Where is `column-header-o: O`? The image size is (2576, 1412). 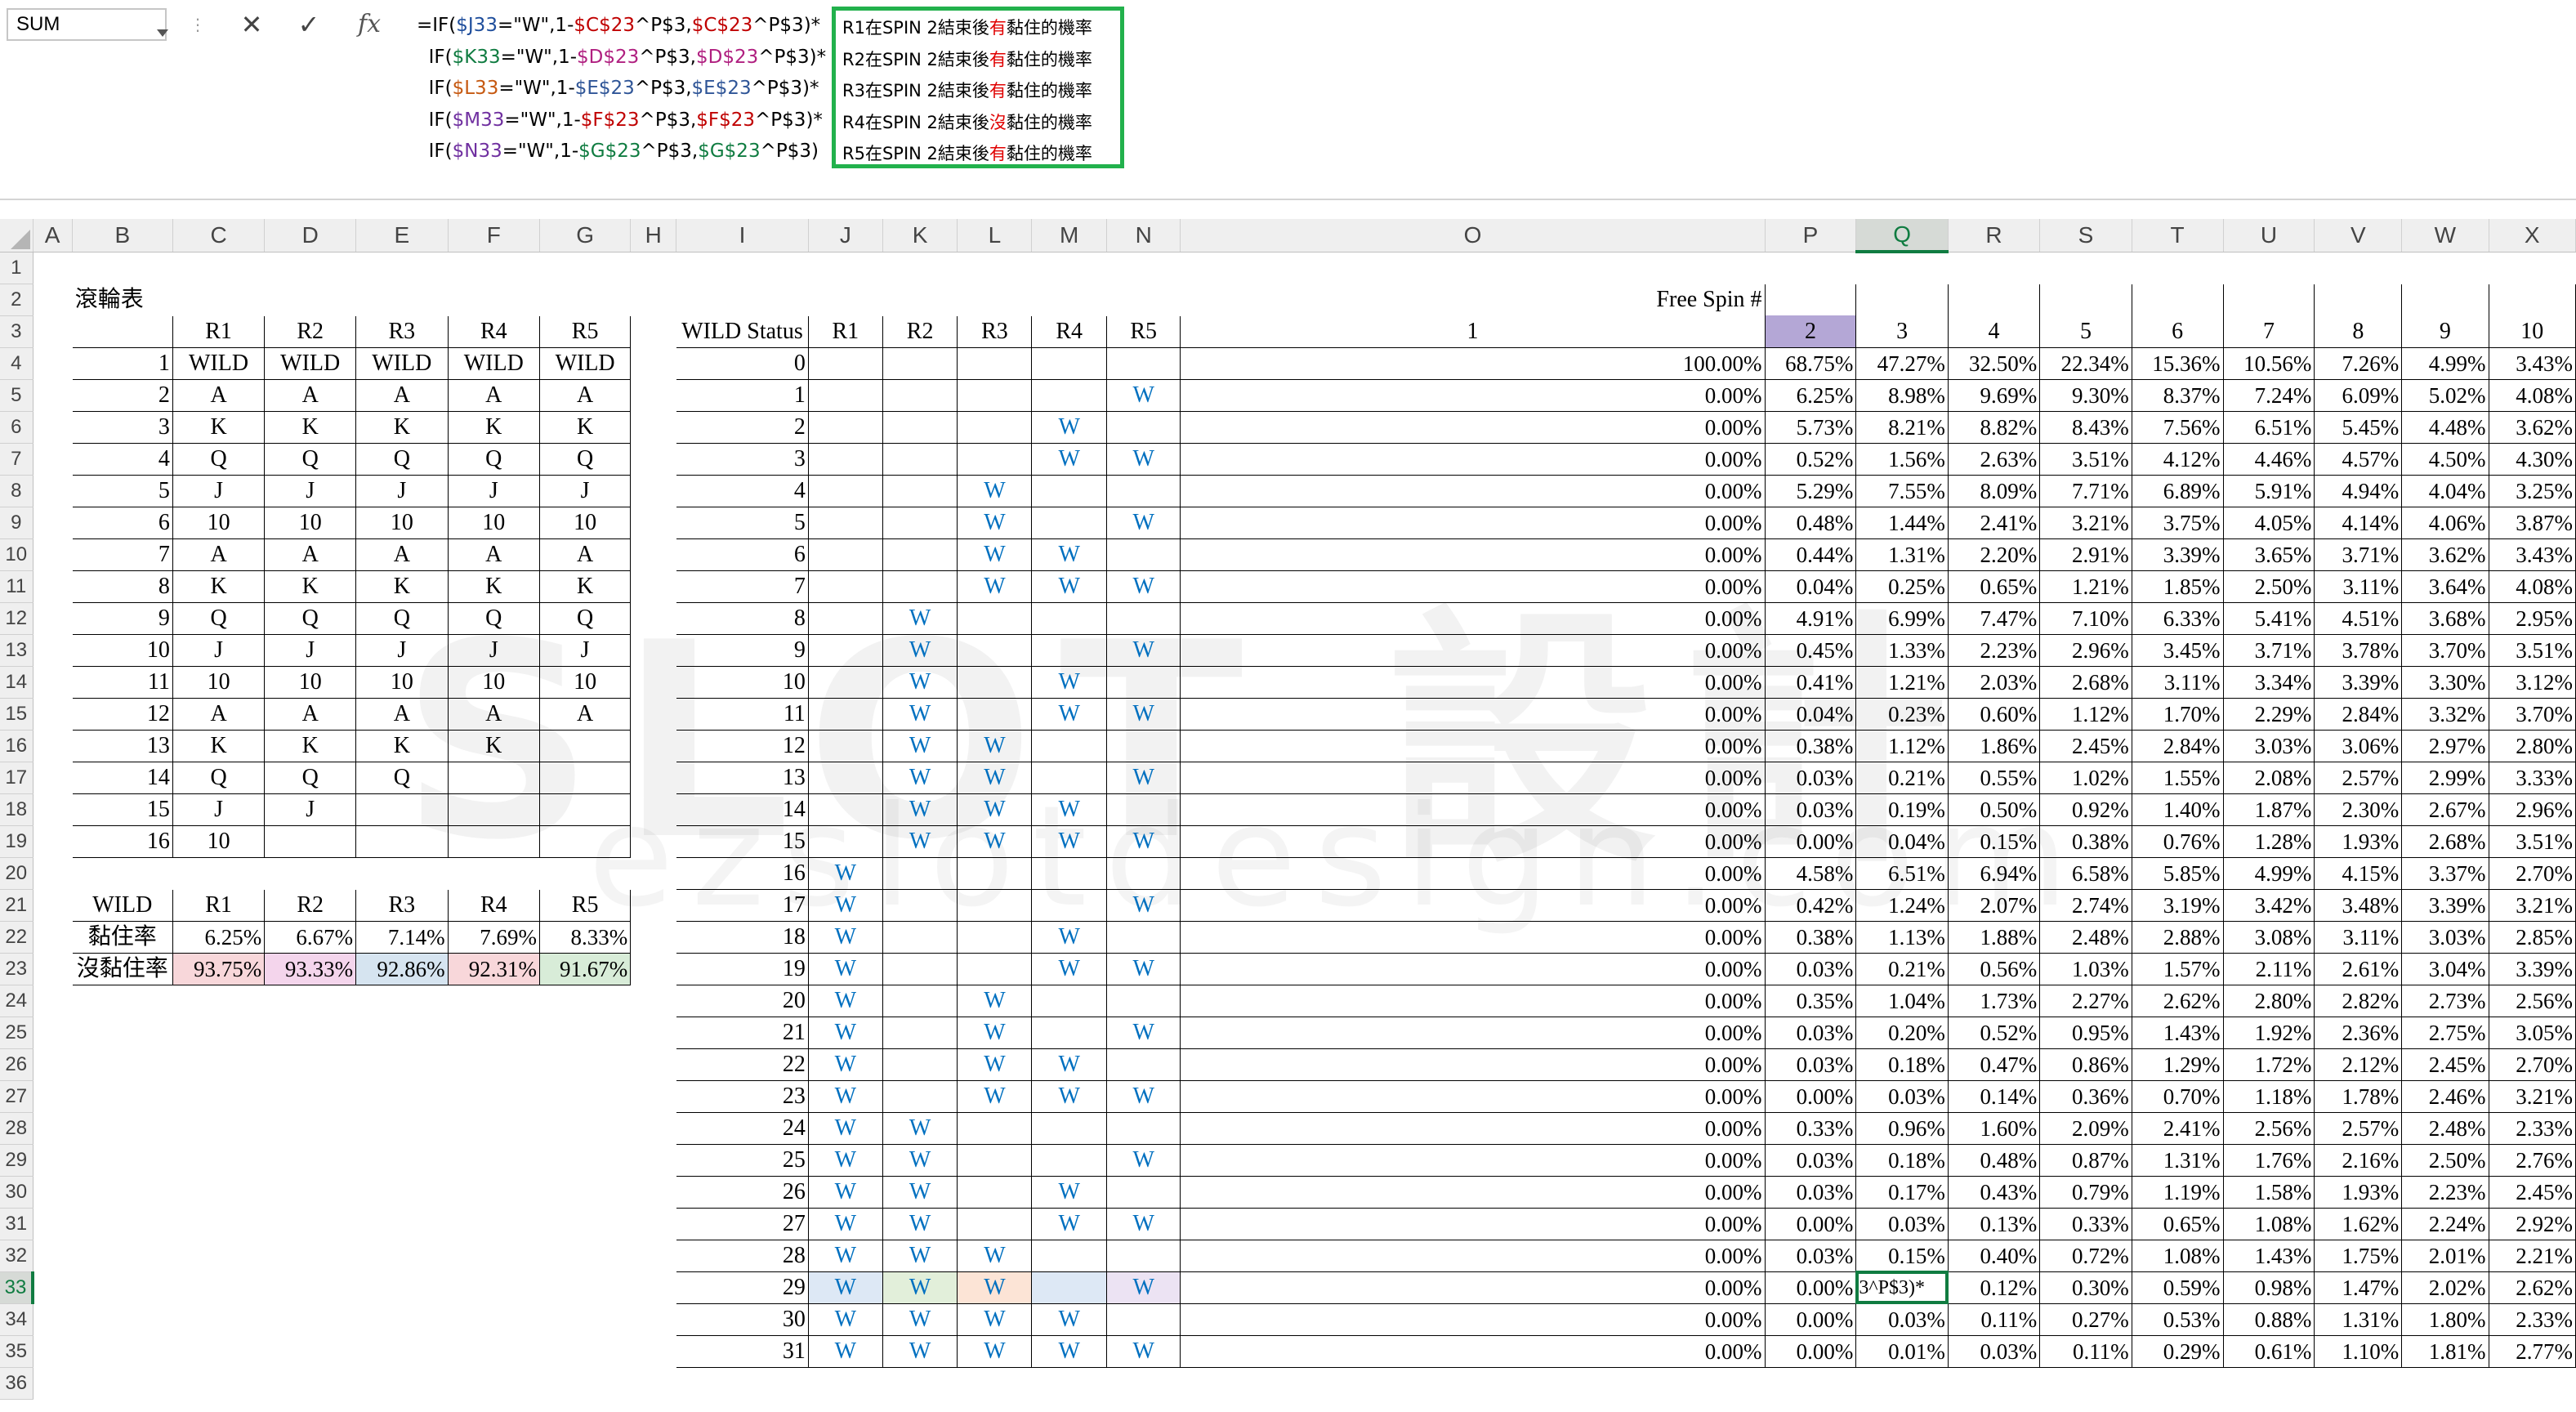
column-header-o: O is located at coordinates (1473, 236).